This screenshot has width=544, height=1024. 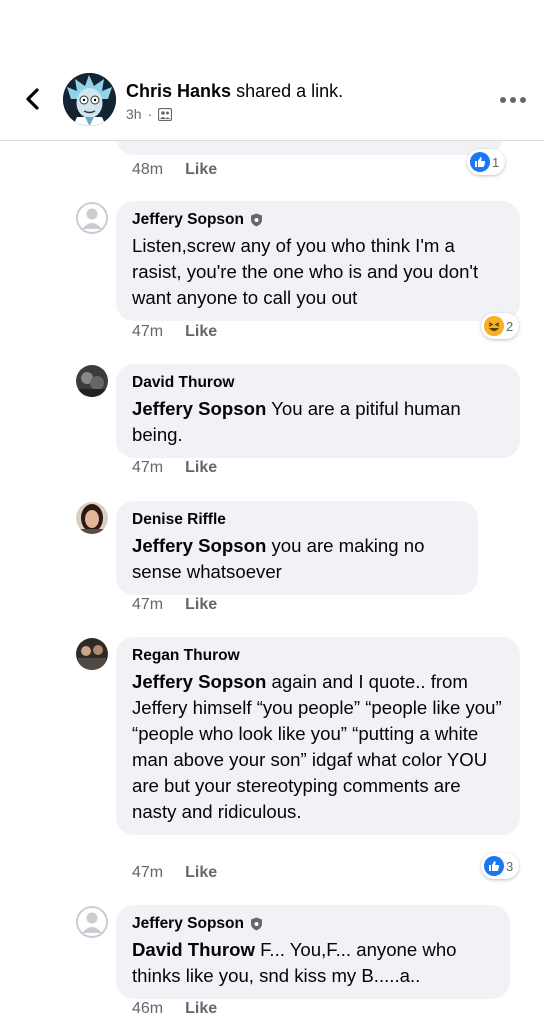 I want to click on reaction-number: 3, so click(x=510, y=866).